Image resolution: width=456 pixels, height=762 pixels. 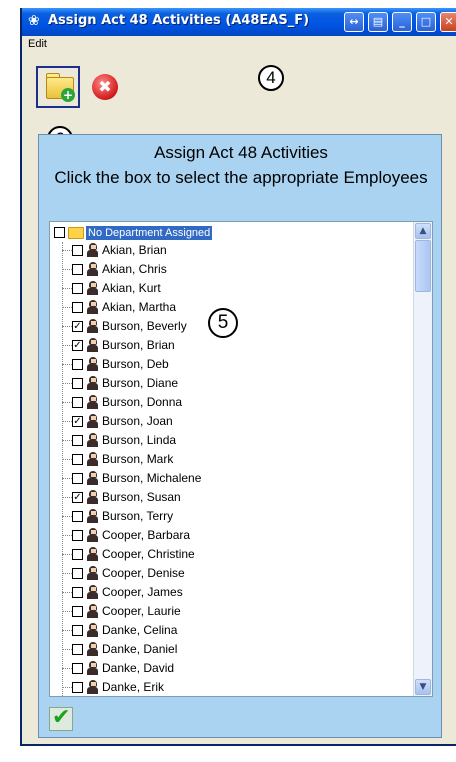 What do you see at coordinates (230, 516) in the screenshot?
I see `employee-row: Burson, Terry` at bounding box center [230, 516].